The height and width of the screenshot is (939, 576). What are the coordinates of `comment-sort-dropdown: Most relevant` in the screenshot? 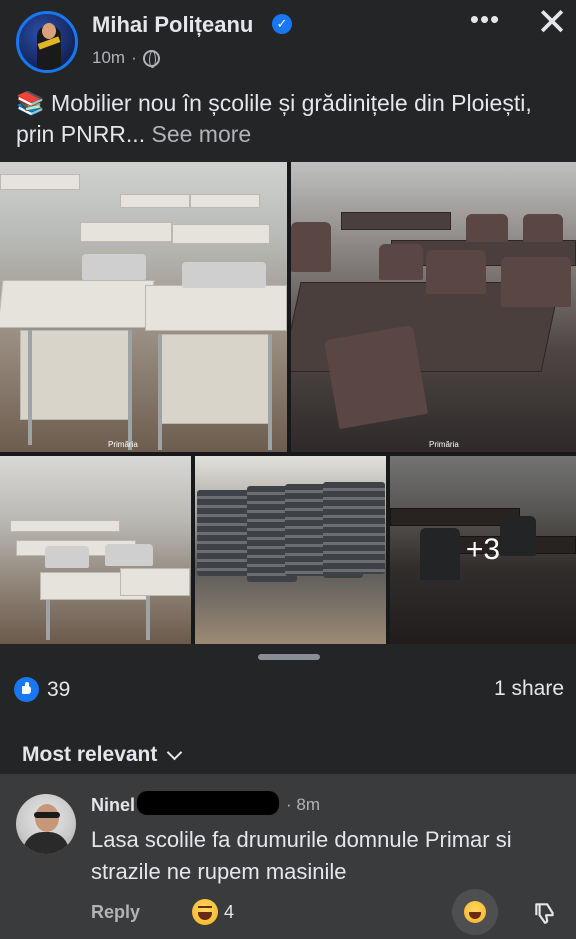 It's located at (102, 755).